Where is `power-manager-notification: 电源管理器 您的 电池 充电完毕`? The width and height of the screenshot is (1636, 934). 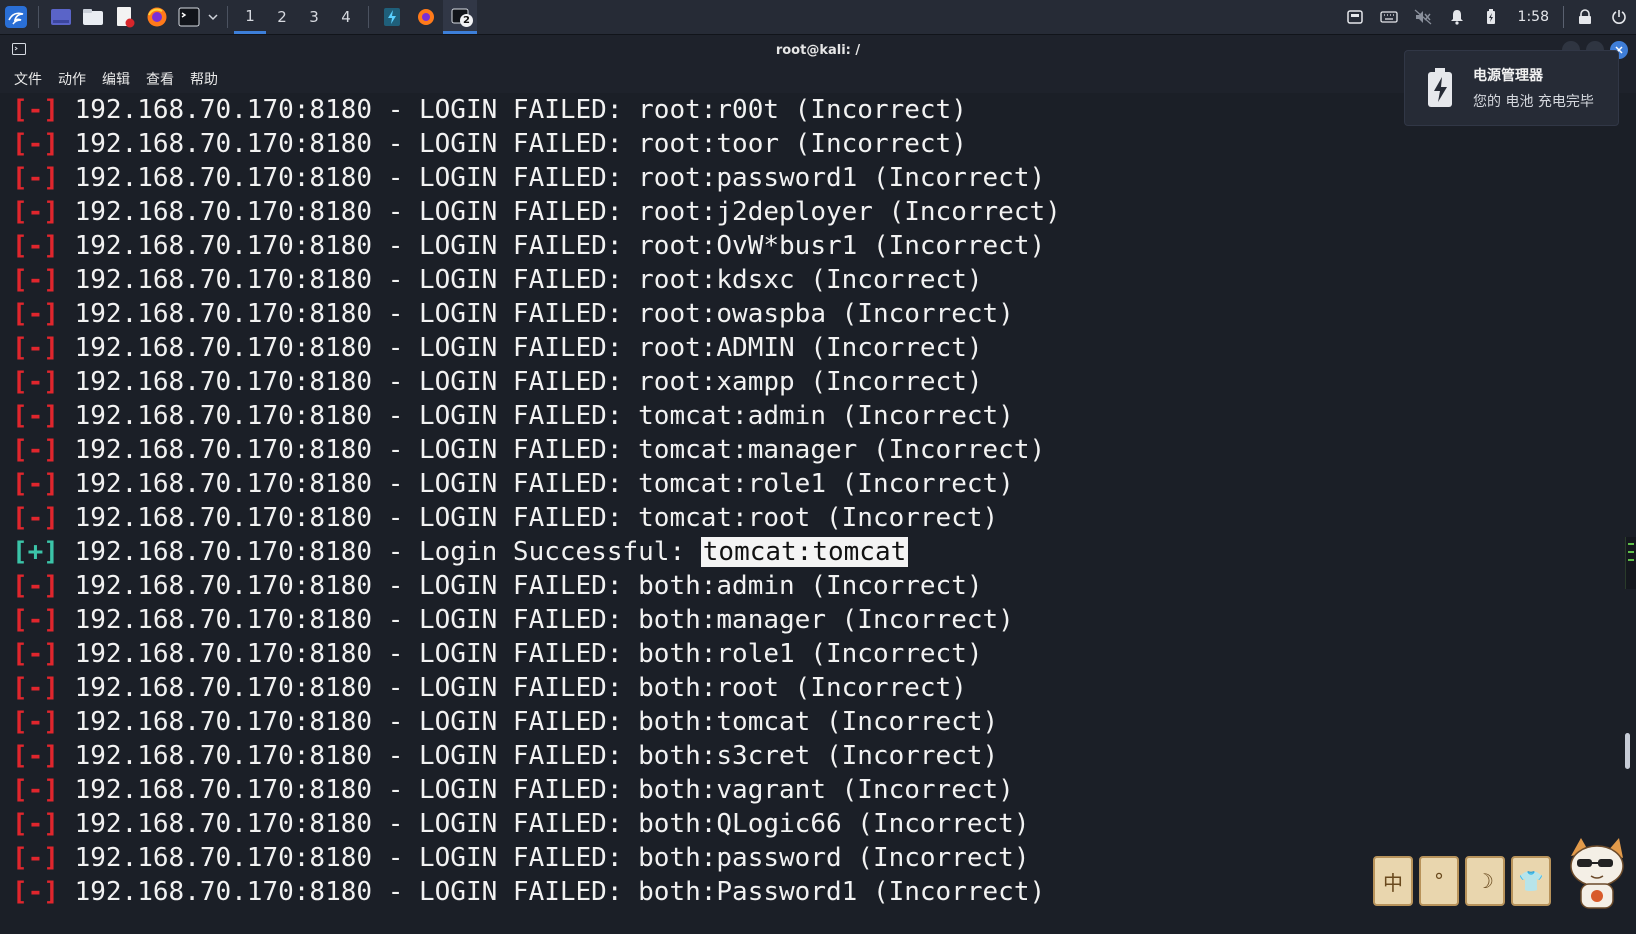 power-manager-notification: 电源管理器 您的 电池 充电完毕 is located at coordinates (1511, 88).